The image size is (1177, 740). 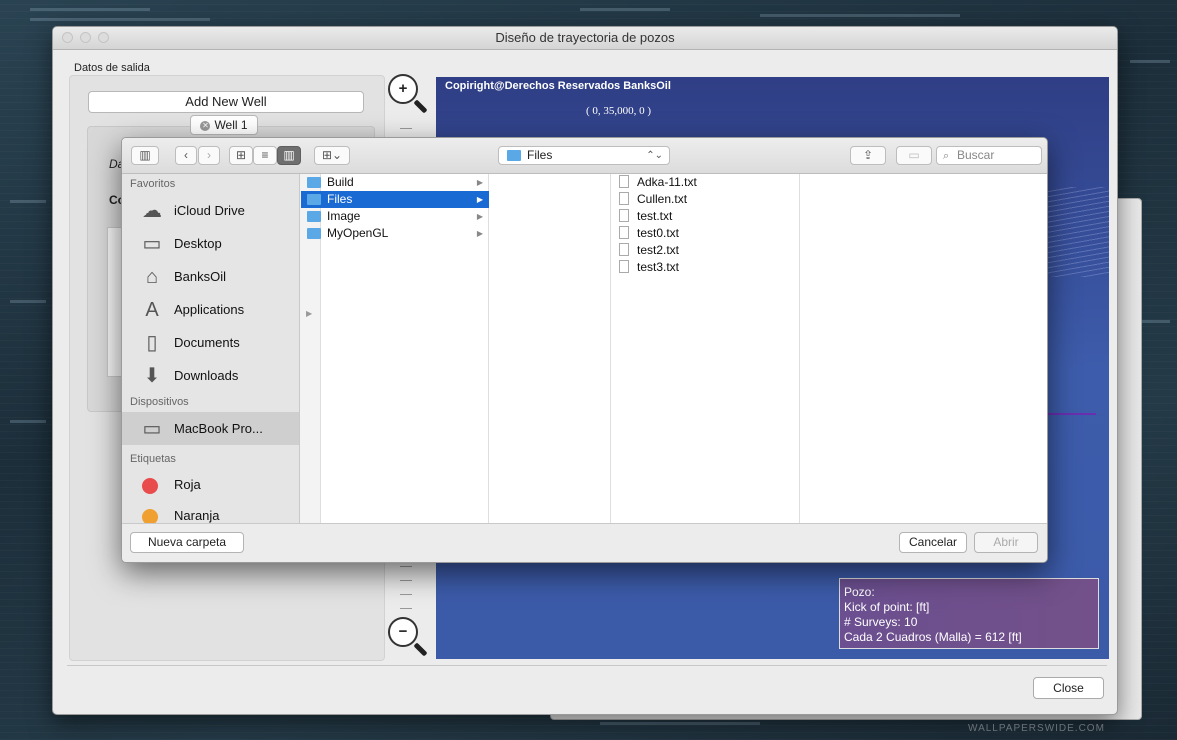 I want to click on column-view-button: ▥, so click(x=289, y=155).